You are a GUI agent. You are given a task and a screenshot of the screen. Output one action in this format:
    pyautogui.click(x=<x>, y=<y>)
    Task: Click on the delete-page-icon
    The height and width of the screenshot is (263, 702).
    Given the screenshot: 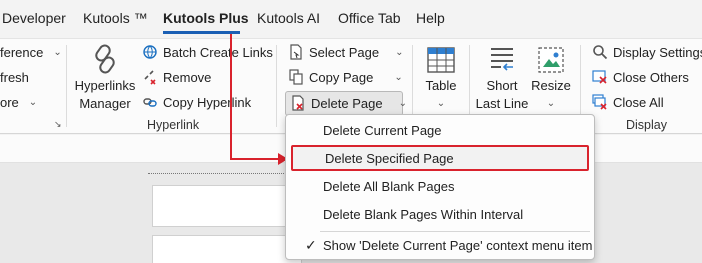 What is the action you would take?
    pyautogui.click(x=298, y=103)
    